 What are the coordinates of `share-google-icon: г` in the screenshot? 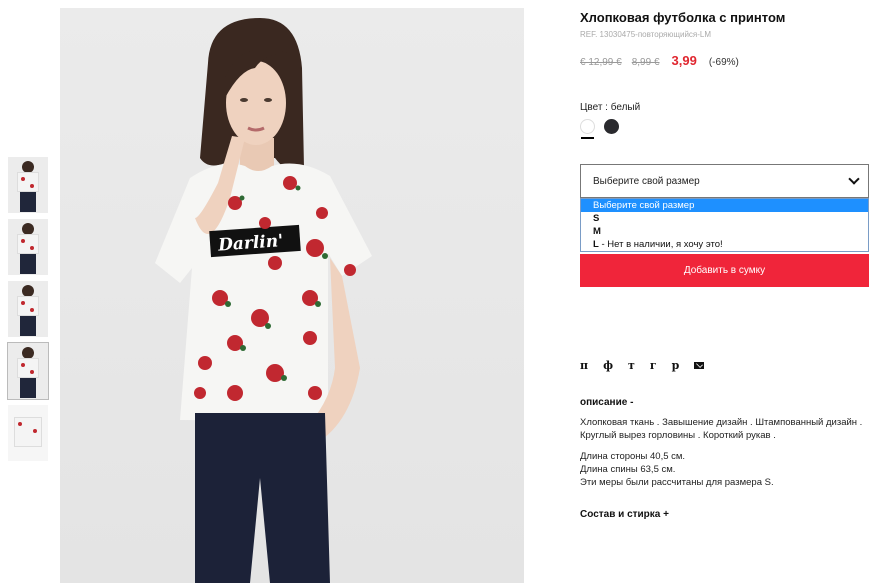 It's located at (653, 365).